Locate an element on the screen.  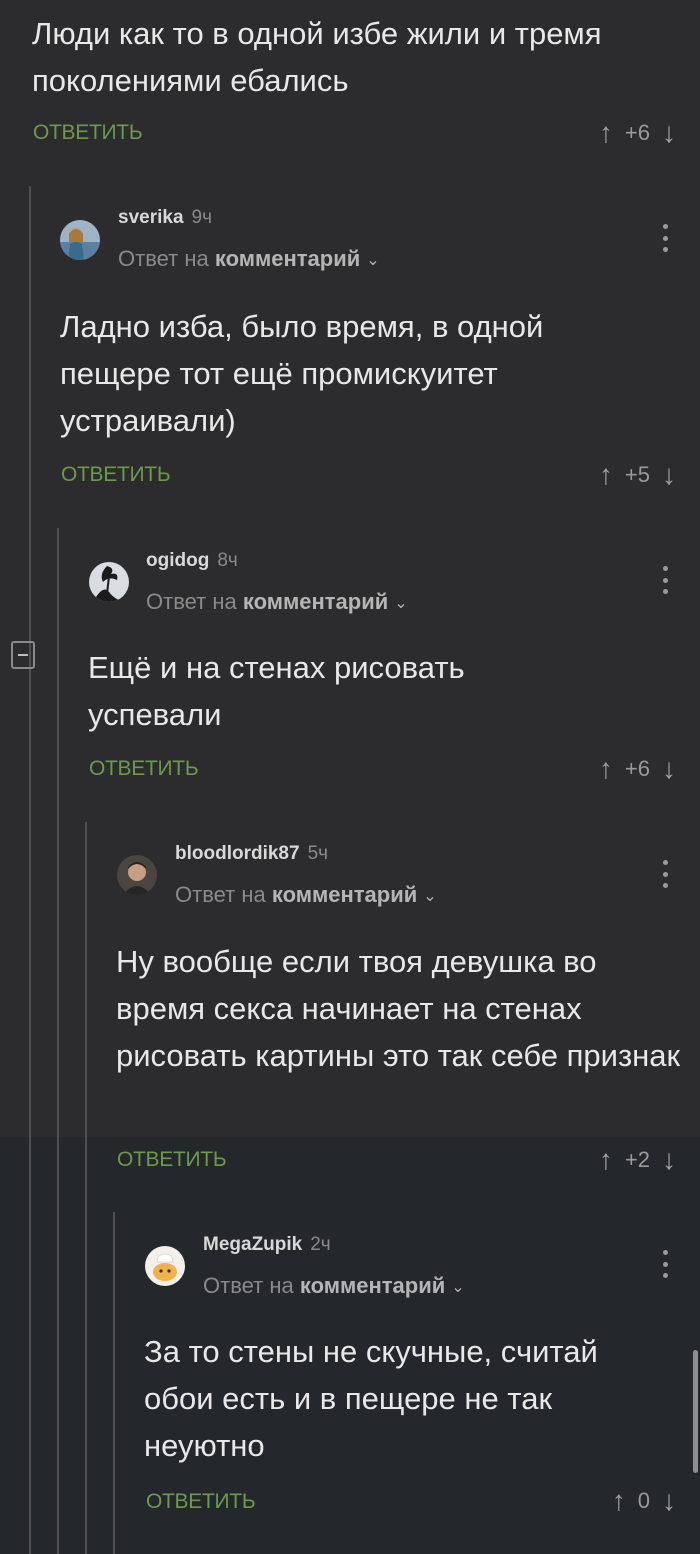
score: +5 is located at coordinates (637, 474).